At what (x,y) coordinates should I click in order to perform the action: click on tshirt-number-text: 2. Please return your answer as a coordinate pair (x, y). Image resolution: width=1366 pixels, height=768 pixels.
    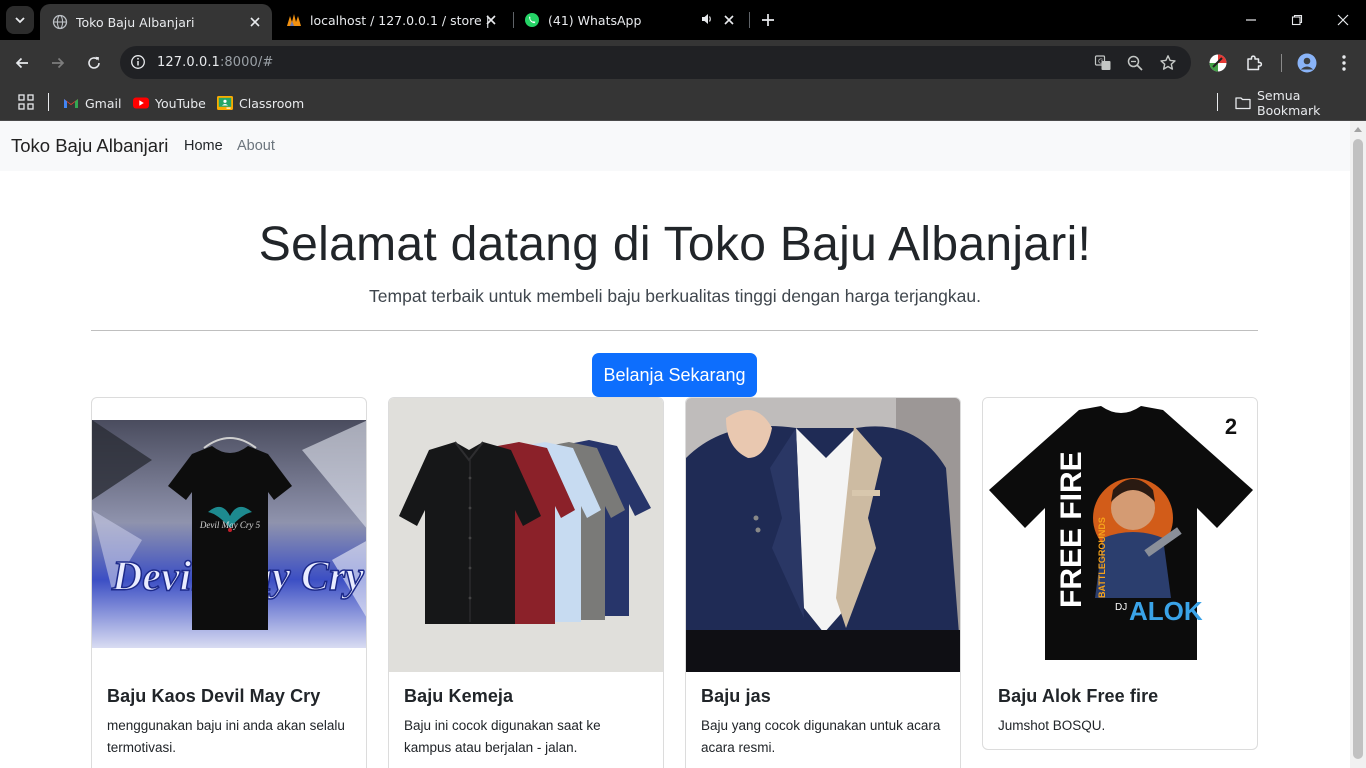
    Looking at the image, I should click on (1231, 426).